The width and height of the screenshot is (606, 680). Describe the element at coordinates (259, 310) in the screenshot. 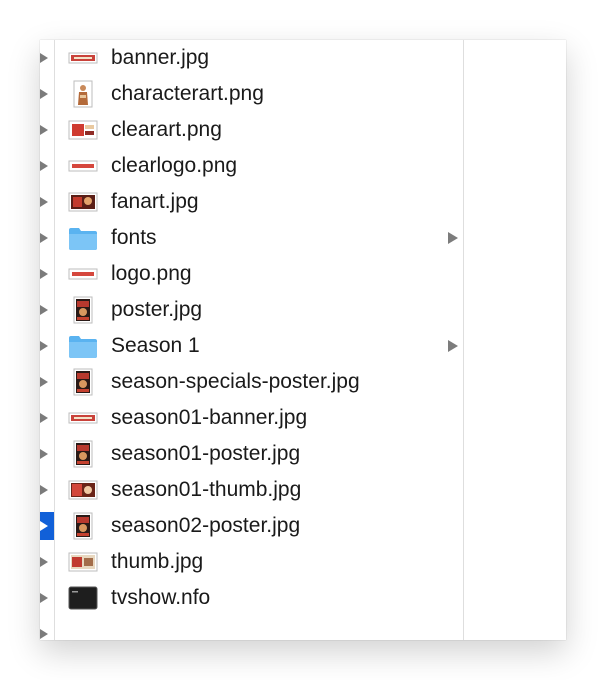

I see `file-row: poster.jpg` at that location.